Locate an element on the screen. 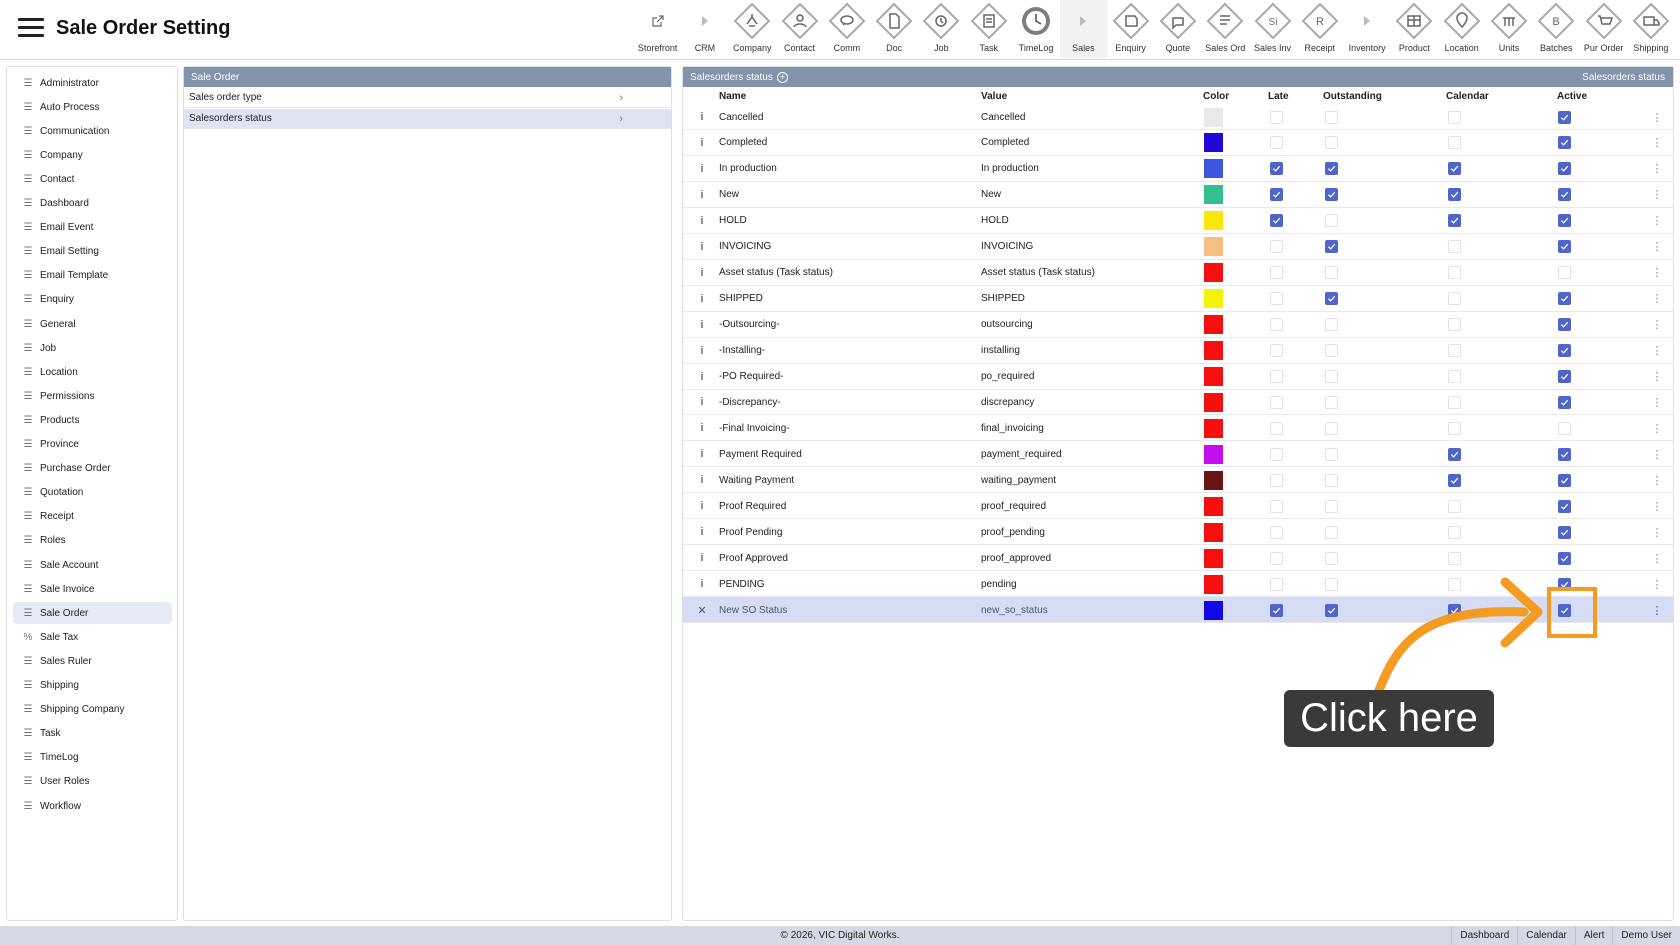 The width and height of the screenshot is (1680, 945). status-row: i Proof Required proof_required ⋮ is located at coordinates (1178, 506).